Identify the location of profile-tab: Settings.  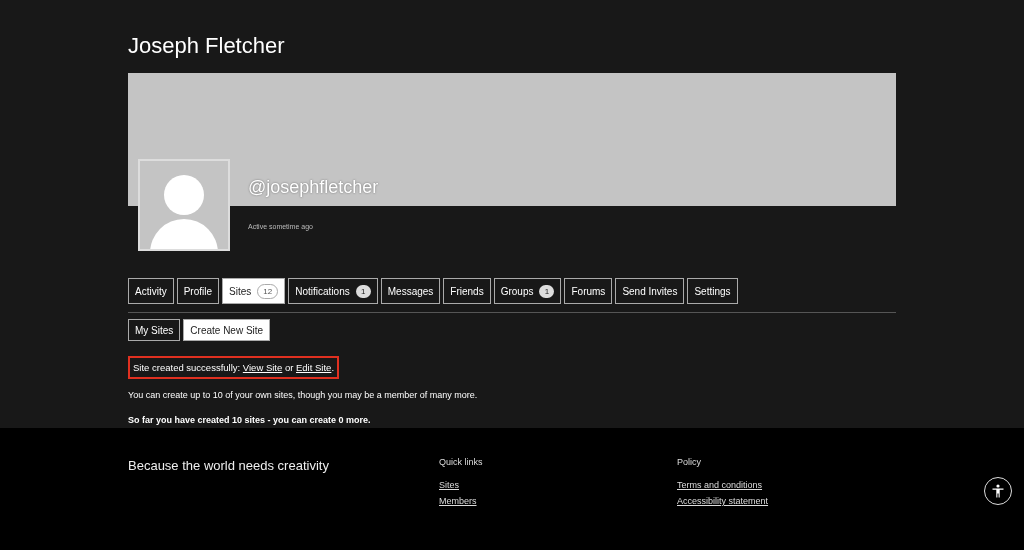
(712, 291).